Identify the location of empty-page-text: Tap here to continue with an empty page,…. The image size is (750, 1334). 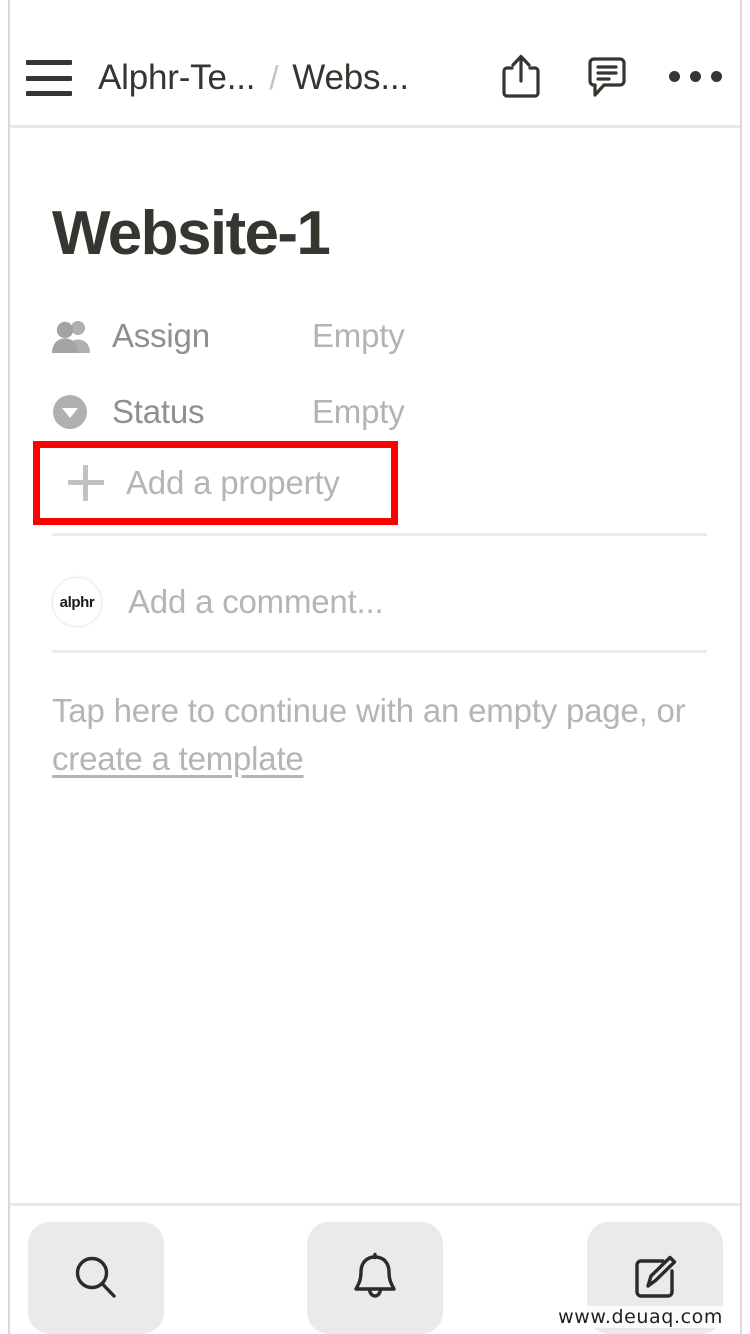
(369, 710).